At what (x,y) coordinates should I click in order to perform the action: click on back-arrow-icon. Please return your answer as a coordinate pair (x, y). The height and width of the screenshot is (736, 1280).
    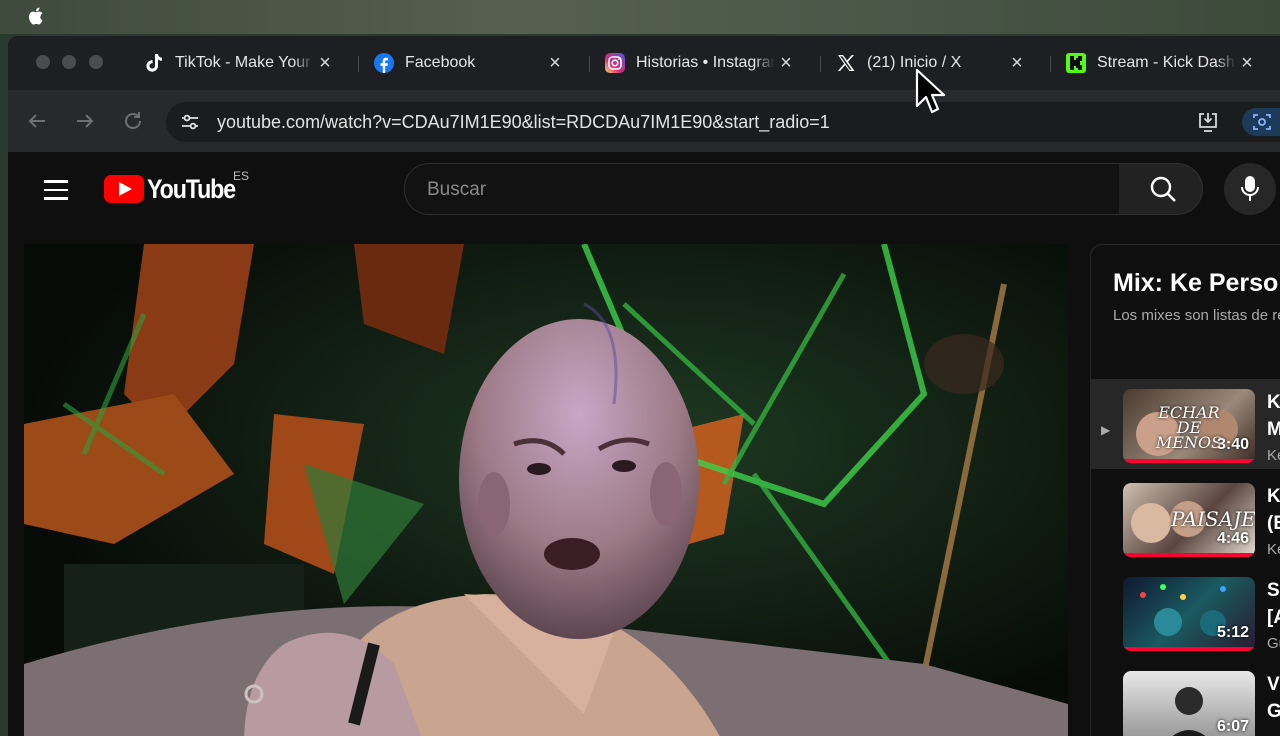
    Looking at the image, I should click on (37, 121).